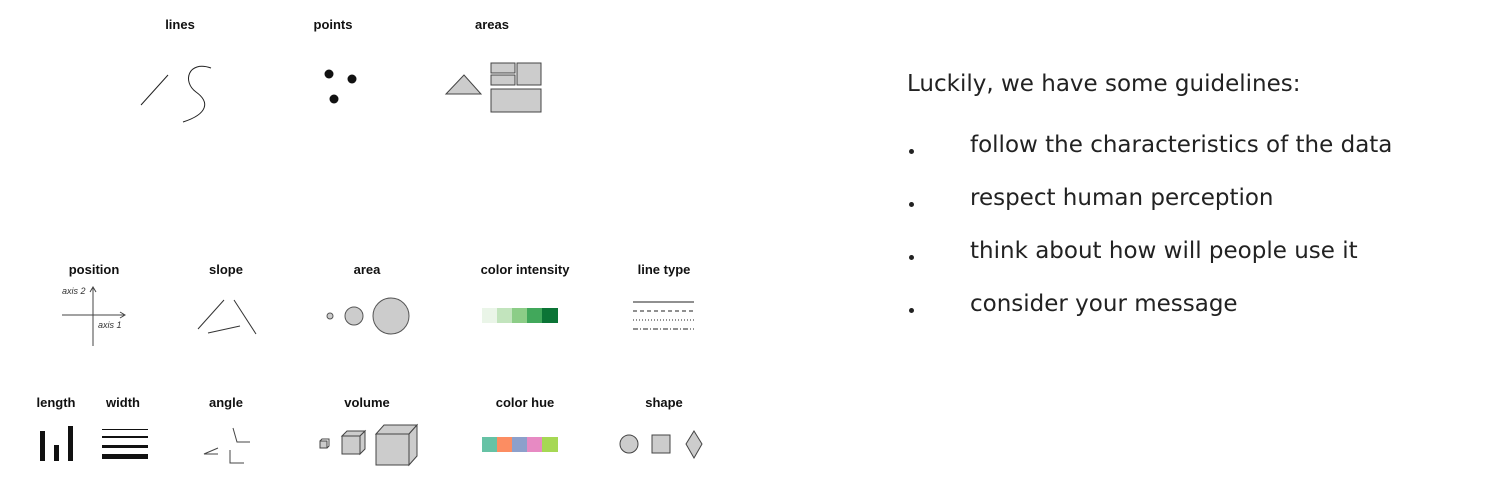 This screenshot has width=1494, height=486. Describe the element at coordinates (94, 269) in the screenshot. I see `label-position: position` at that location.